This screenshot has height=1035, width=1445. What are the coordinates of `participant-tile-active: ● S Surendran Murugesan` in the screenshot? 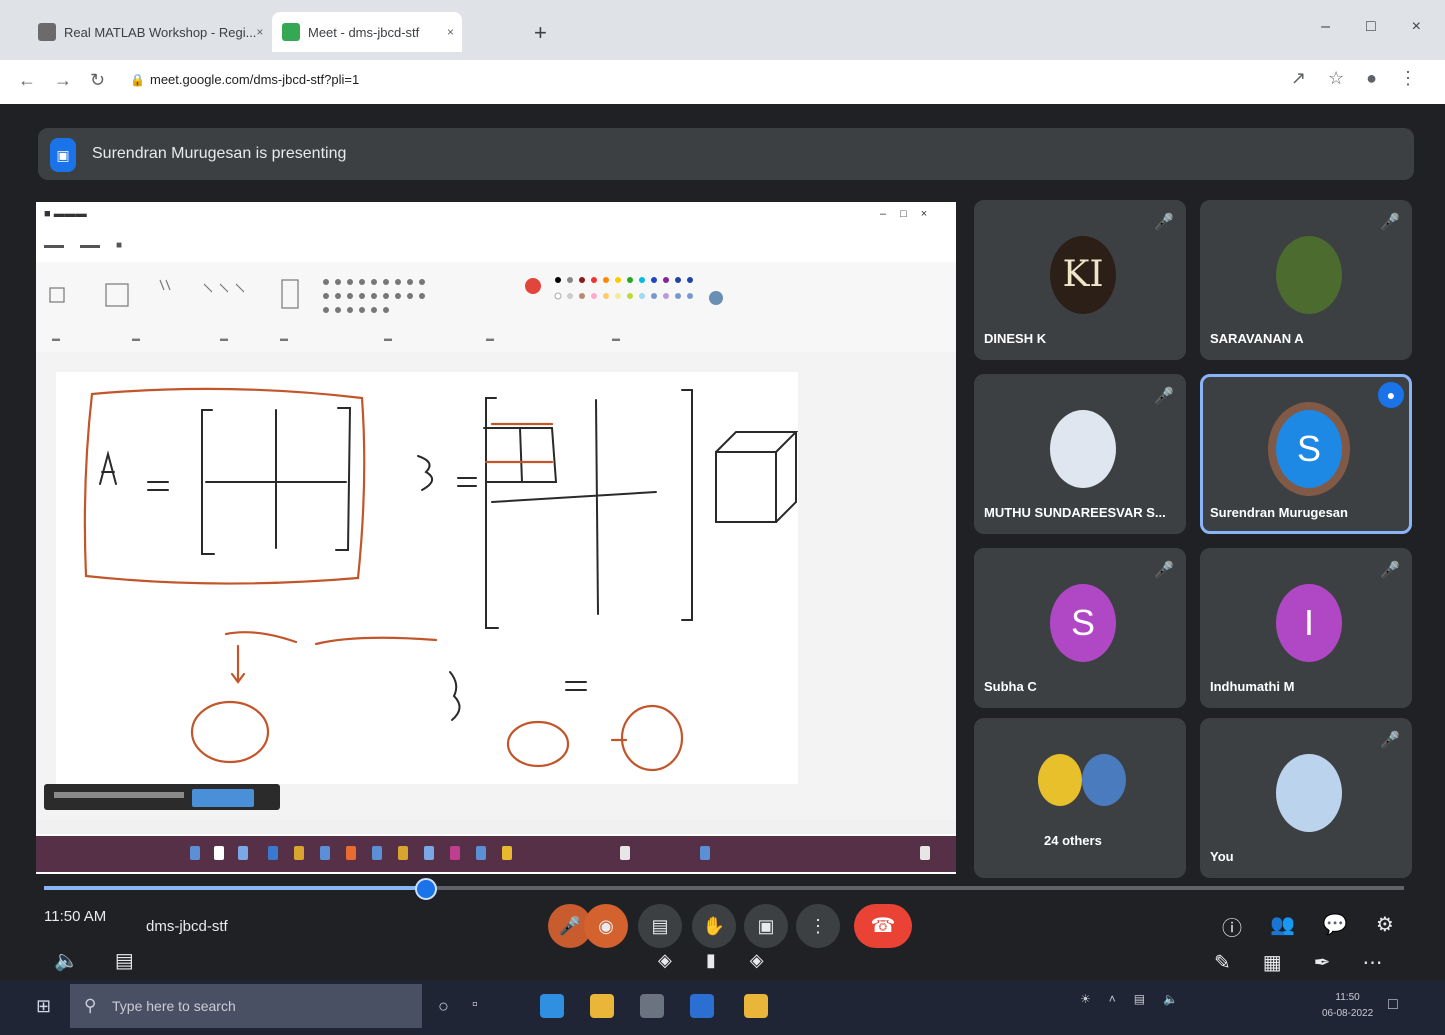 It's located at (1306, 454).